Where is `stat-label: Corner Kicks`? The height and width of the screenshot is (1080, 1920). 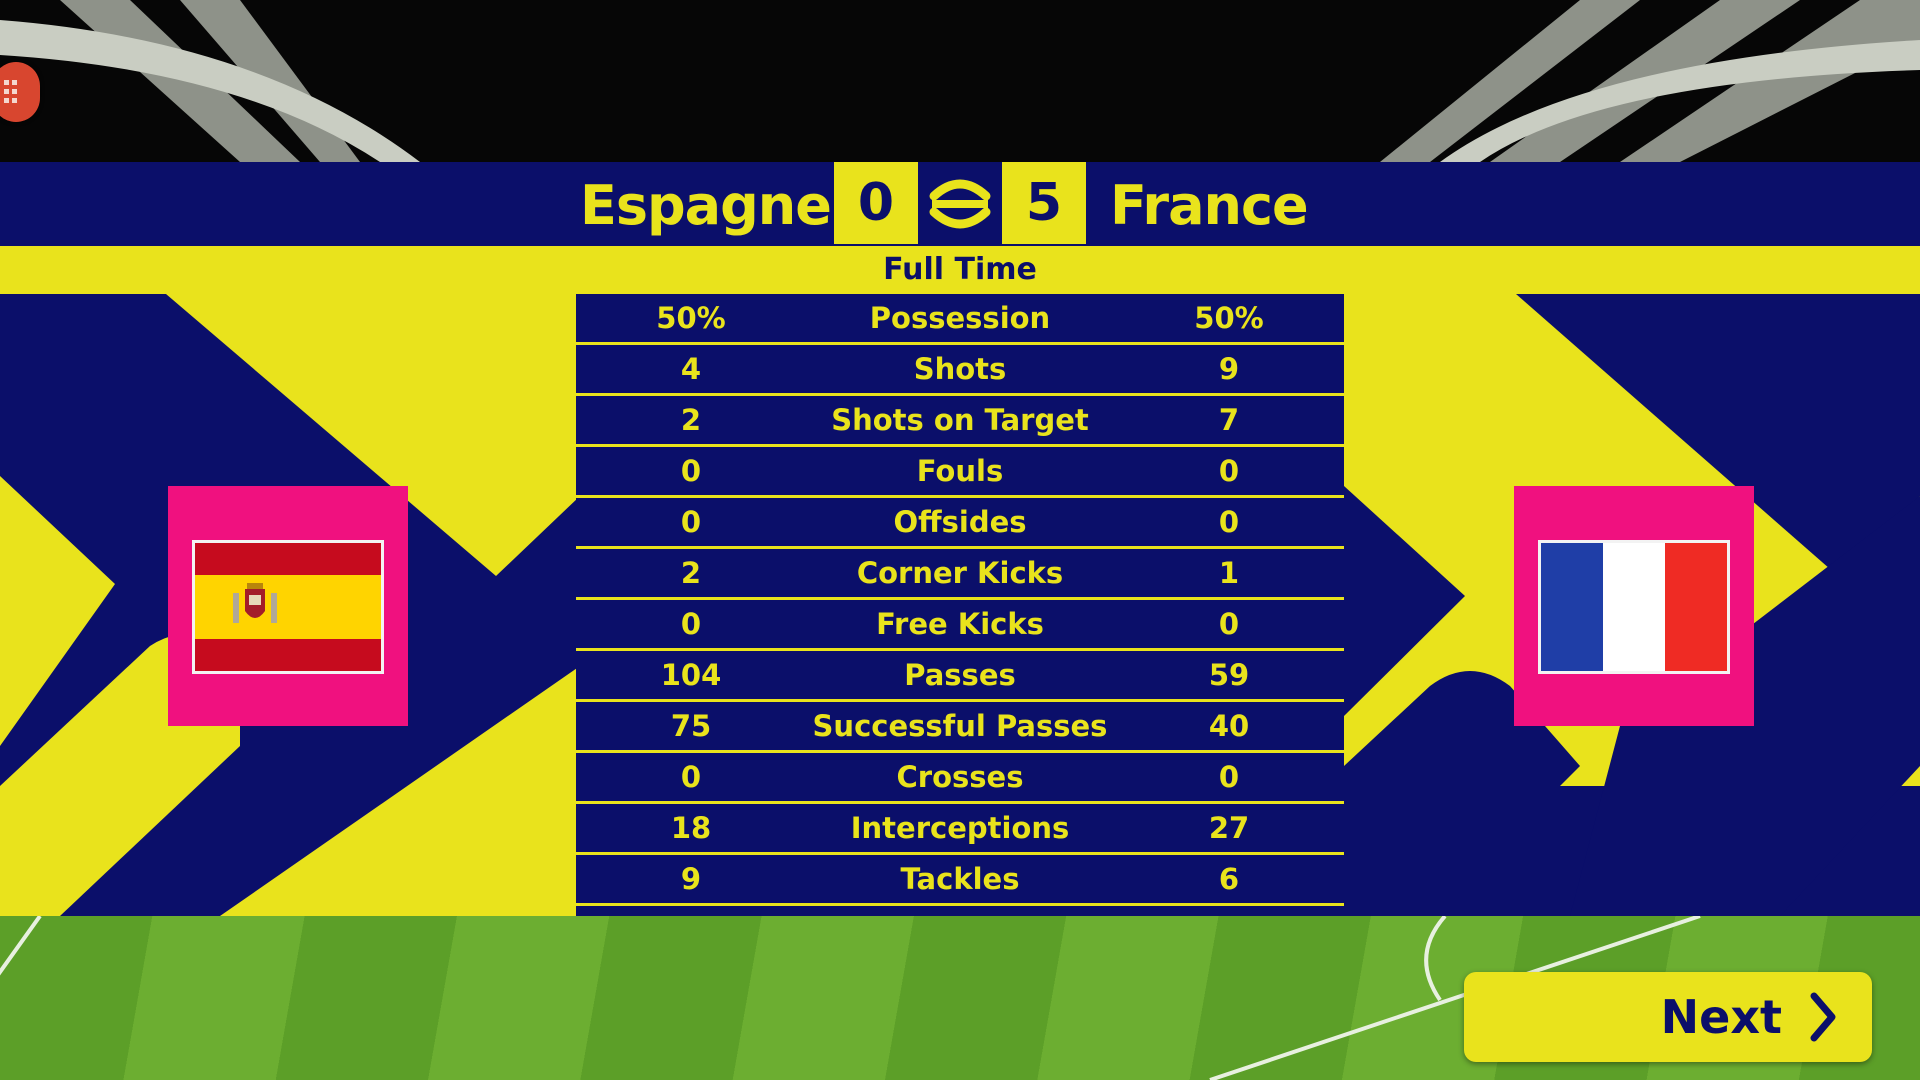
stat-label: Corner Kicks is located at coordinates (960, 573).